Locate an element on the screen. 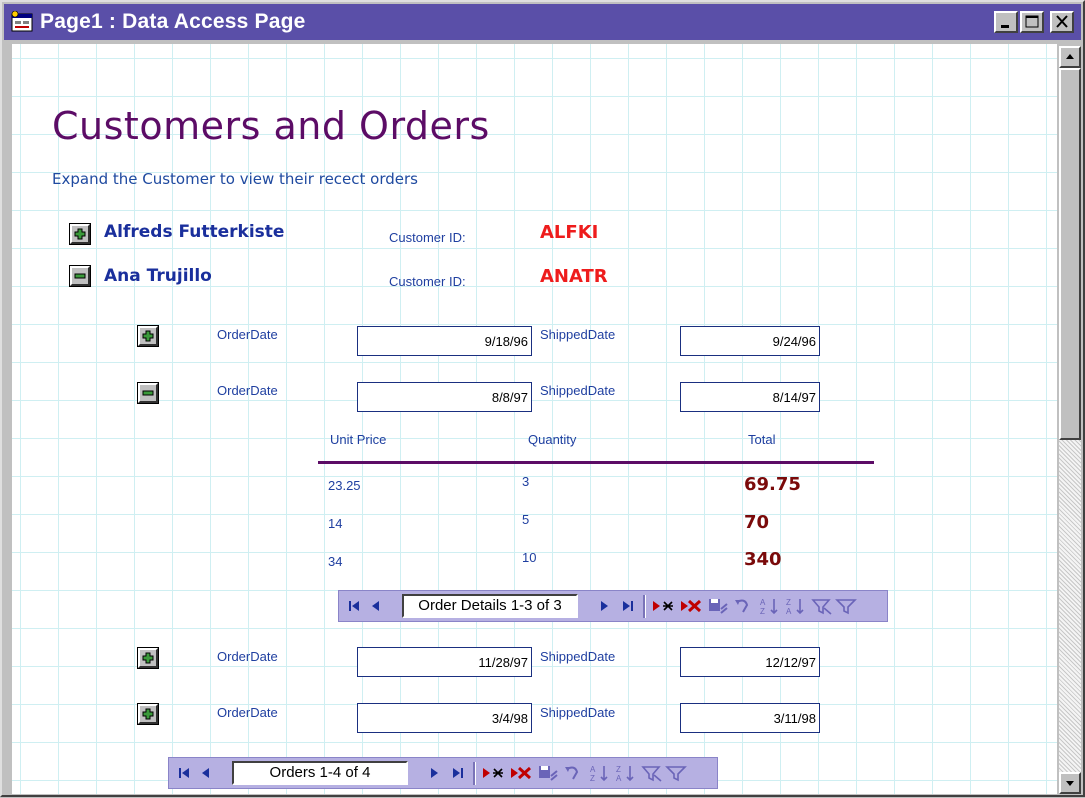  unit-price-header: Unit Price is located at coordinates (358, 439).